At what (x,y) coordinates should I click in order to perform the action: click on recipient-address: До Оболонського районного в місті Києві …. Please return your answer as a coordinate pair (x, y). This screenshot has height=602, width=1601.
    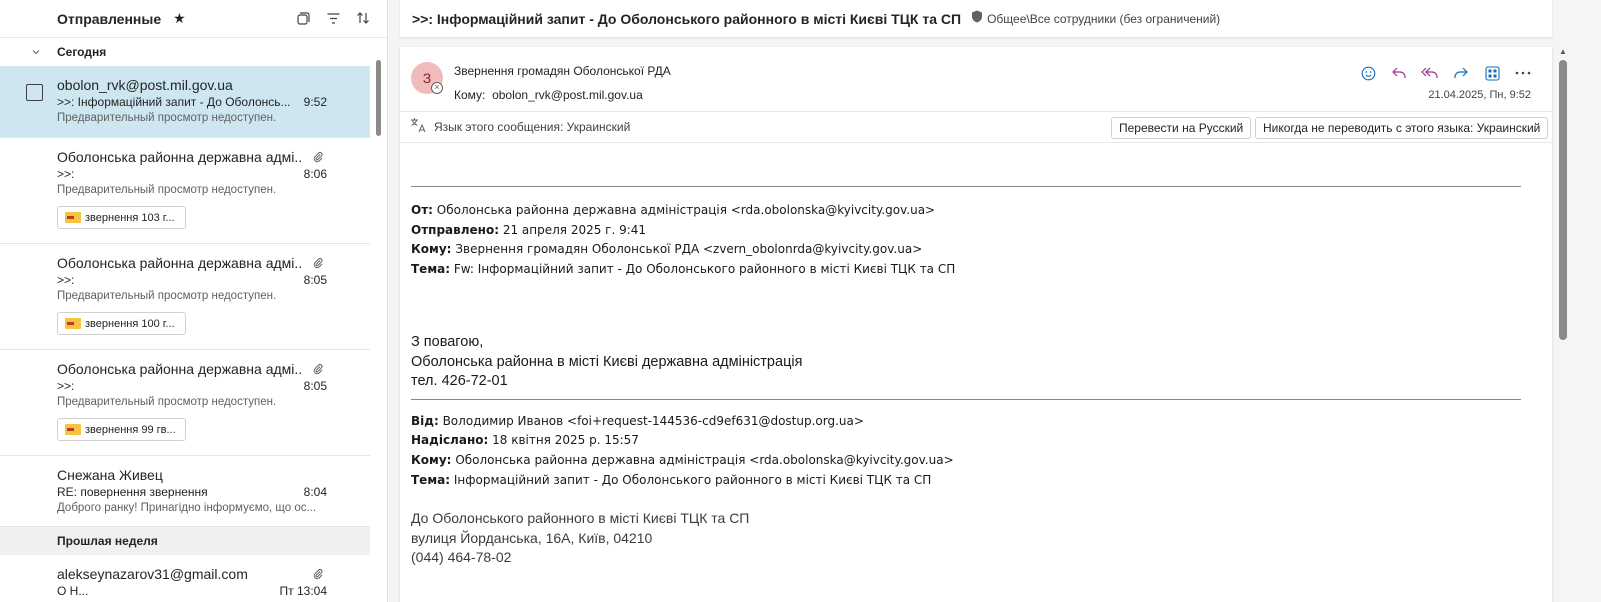
    Looking at the image, I should click on (966, 538).